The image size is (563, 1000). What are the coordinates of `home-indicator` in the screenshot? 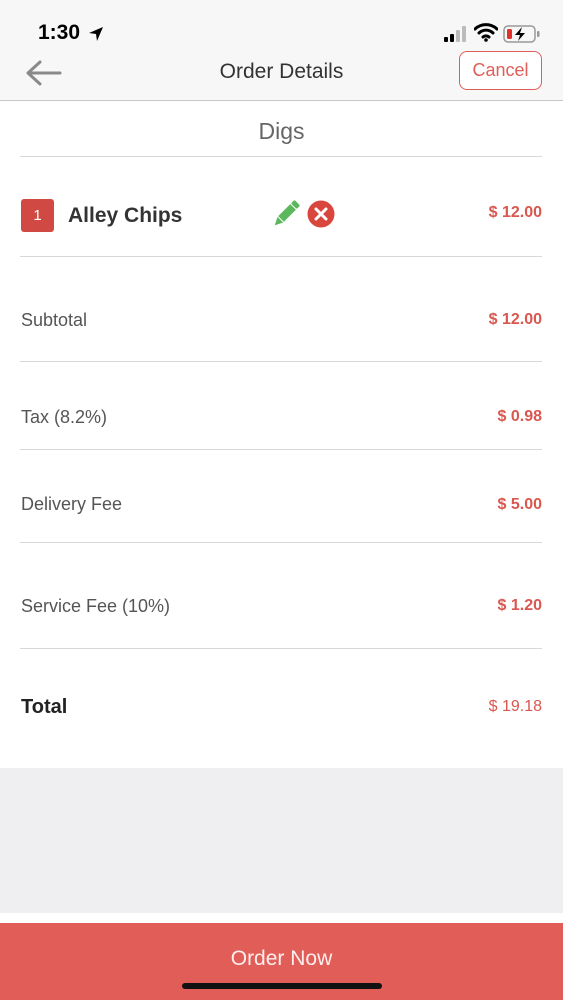 It's located at (282, 986).